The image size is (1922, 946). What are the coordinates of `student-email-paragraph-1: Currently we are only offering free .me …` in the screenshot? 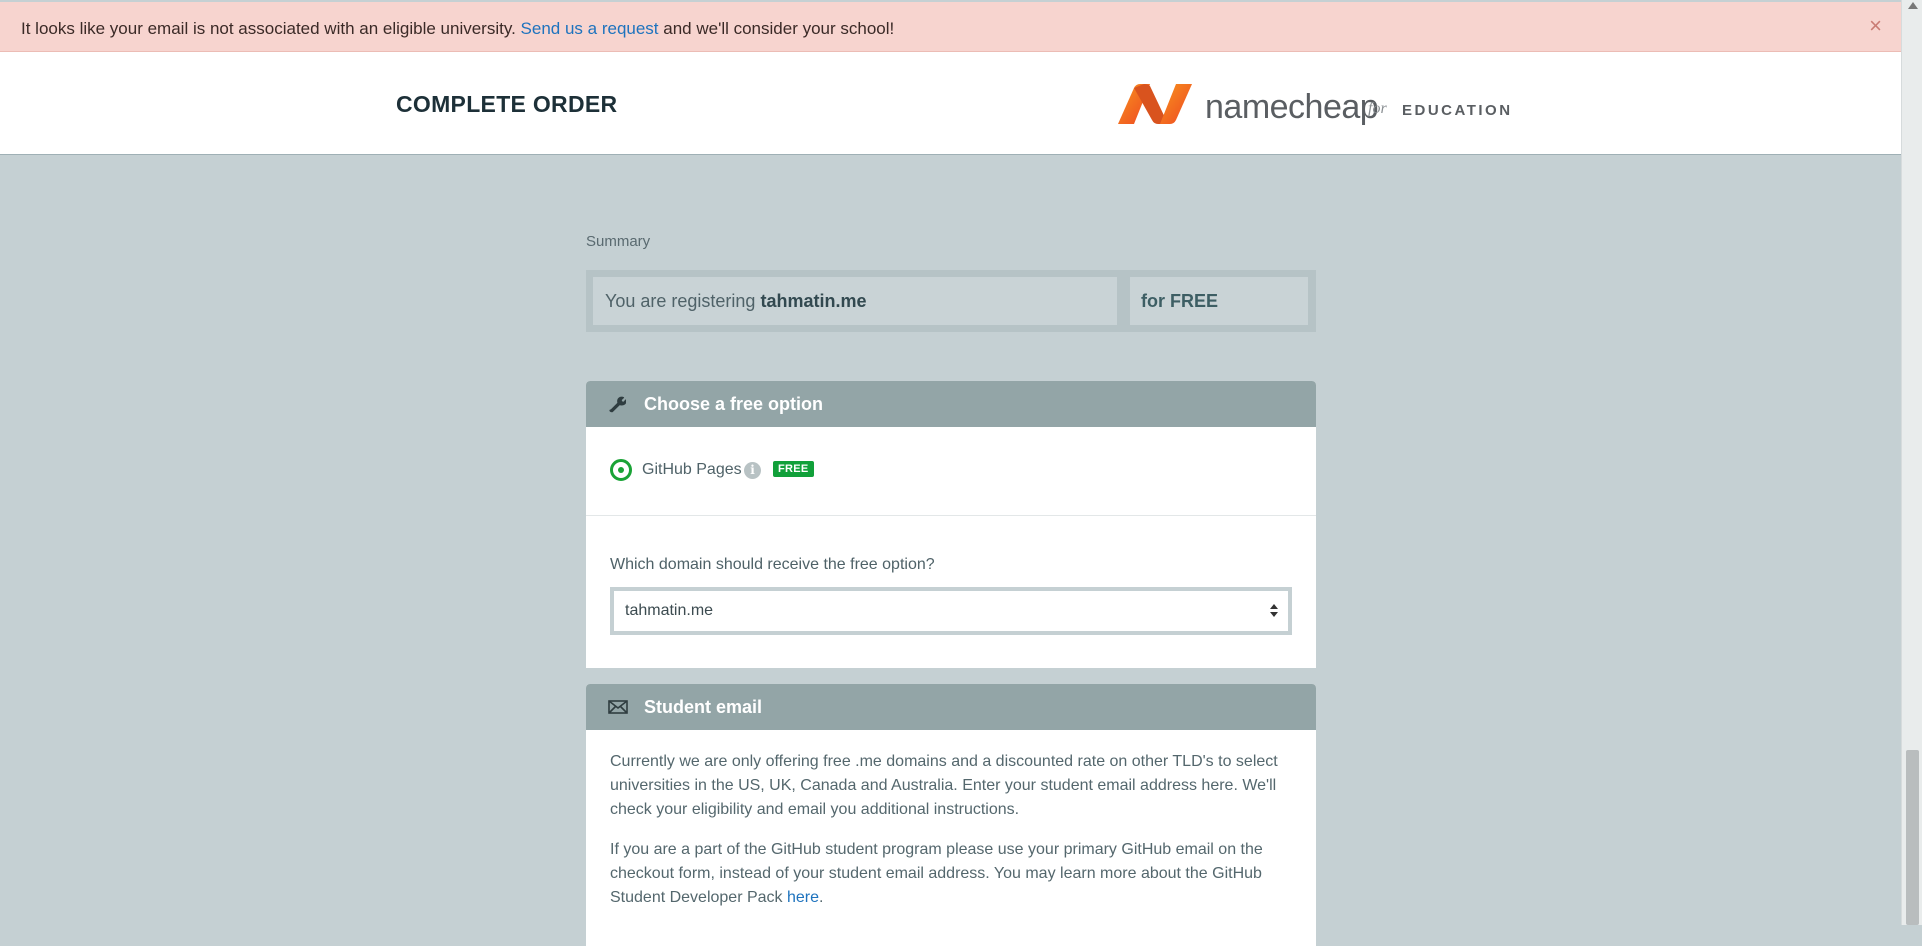 It's located at (944, 785).